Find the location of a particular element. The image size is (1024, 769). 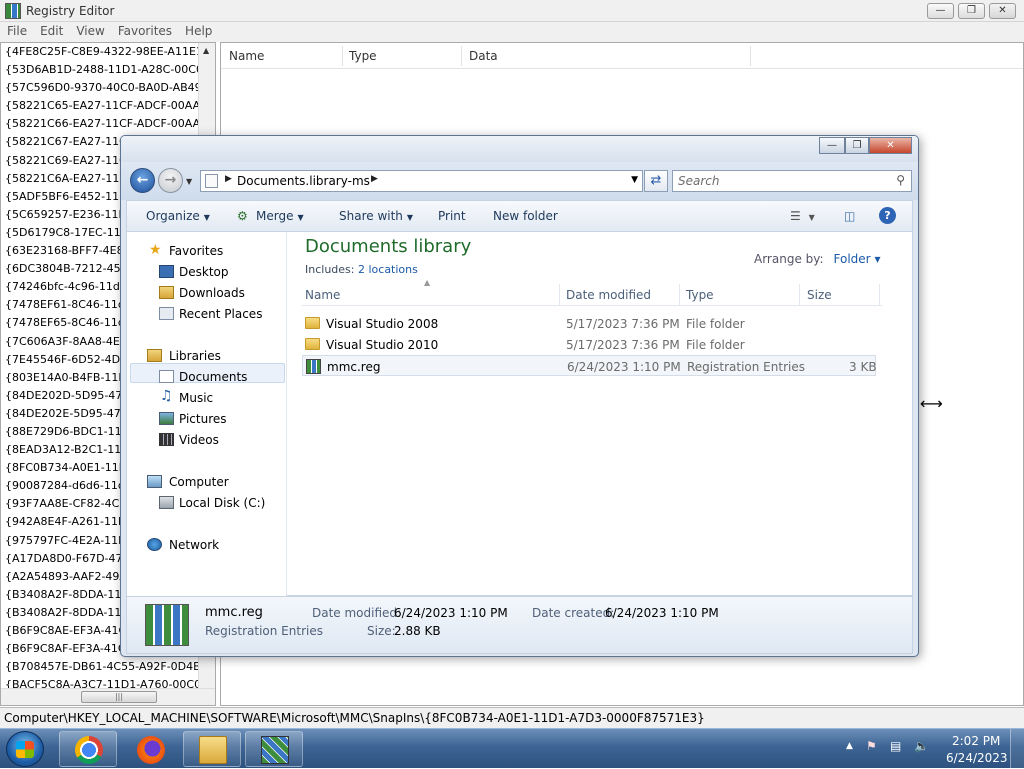

explorer-titlebar: — ❐ ✕ is located at coordinates (519, 149).